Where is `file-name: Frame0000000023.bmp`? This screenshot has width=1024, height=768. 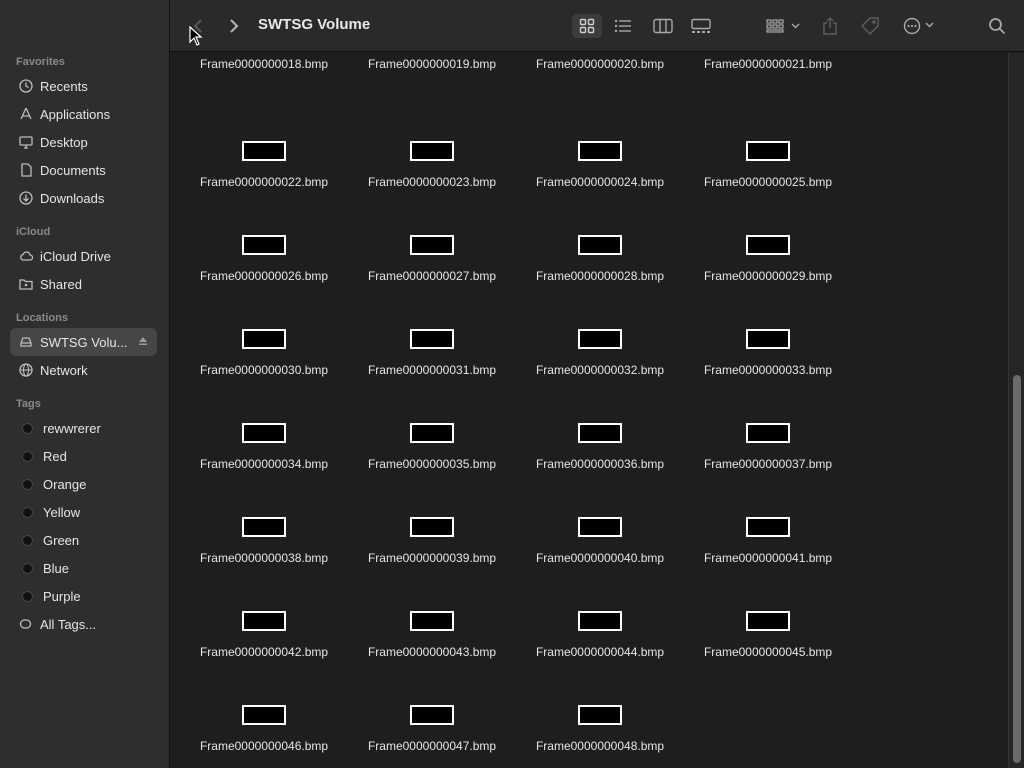
file-name: Frame0000000023.bmp is located at coordinates (432, 182).